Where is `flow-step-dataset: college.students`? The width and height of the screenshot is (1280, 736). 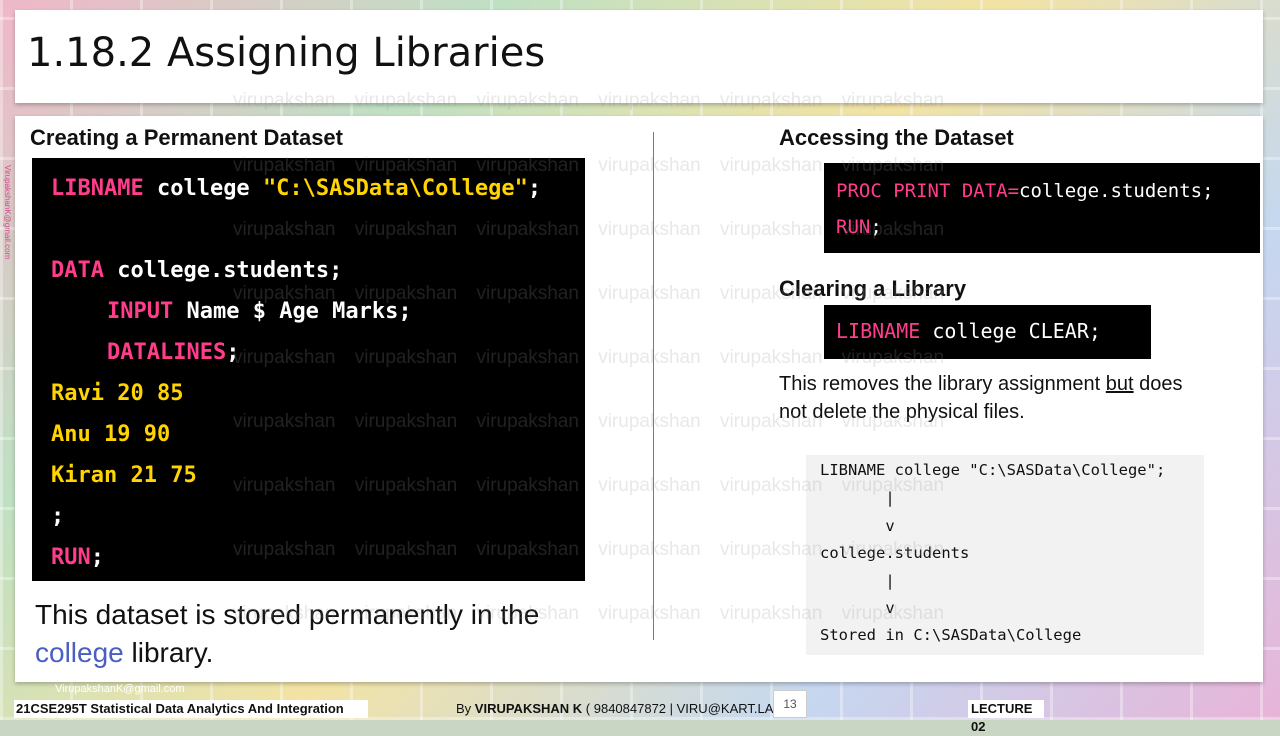
flow-step-dataset: college.students is located at coordinates (895, 553).